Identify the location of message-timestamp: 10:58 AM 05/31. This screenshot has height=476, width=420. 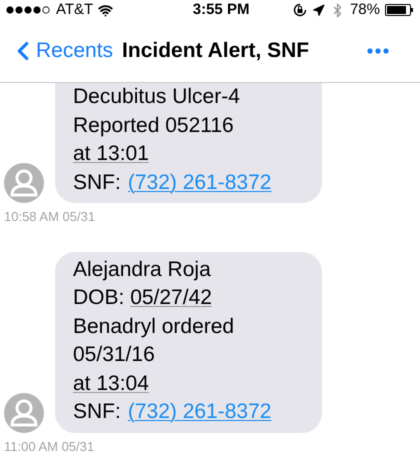
(50, 217).